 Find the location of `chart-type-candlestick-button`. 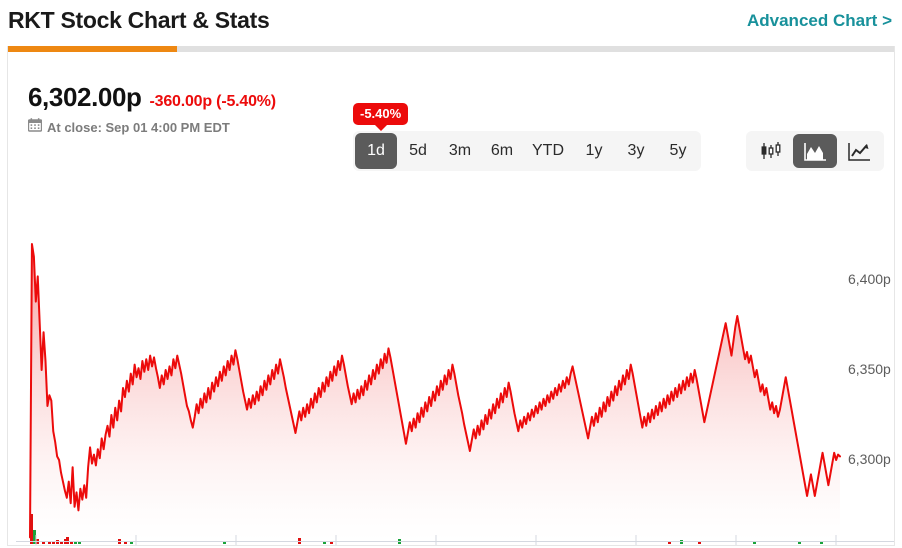

chart-type-candlestick-button is located at coordinates (771, 151).